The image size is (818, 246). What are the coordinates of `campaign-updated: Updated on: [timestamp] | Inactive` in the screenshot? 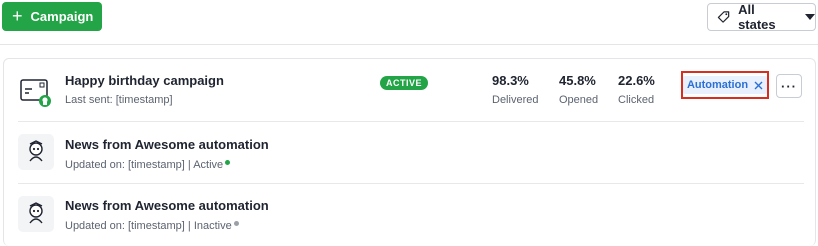 It's located at (152, 226).